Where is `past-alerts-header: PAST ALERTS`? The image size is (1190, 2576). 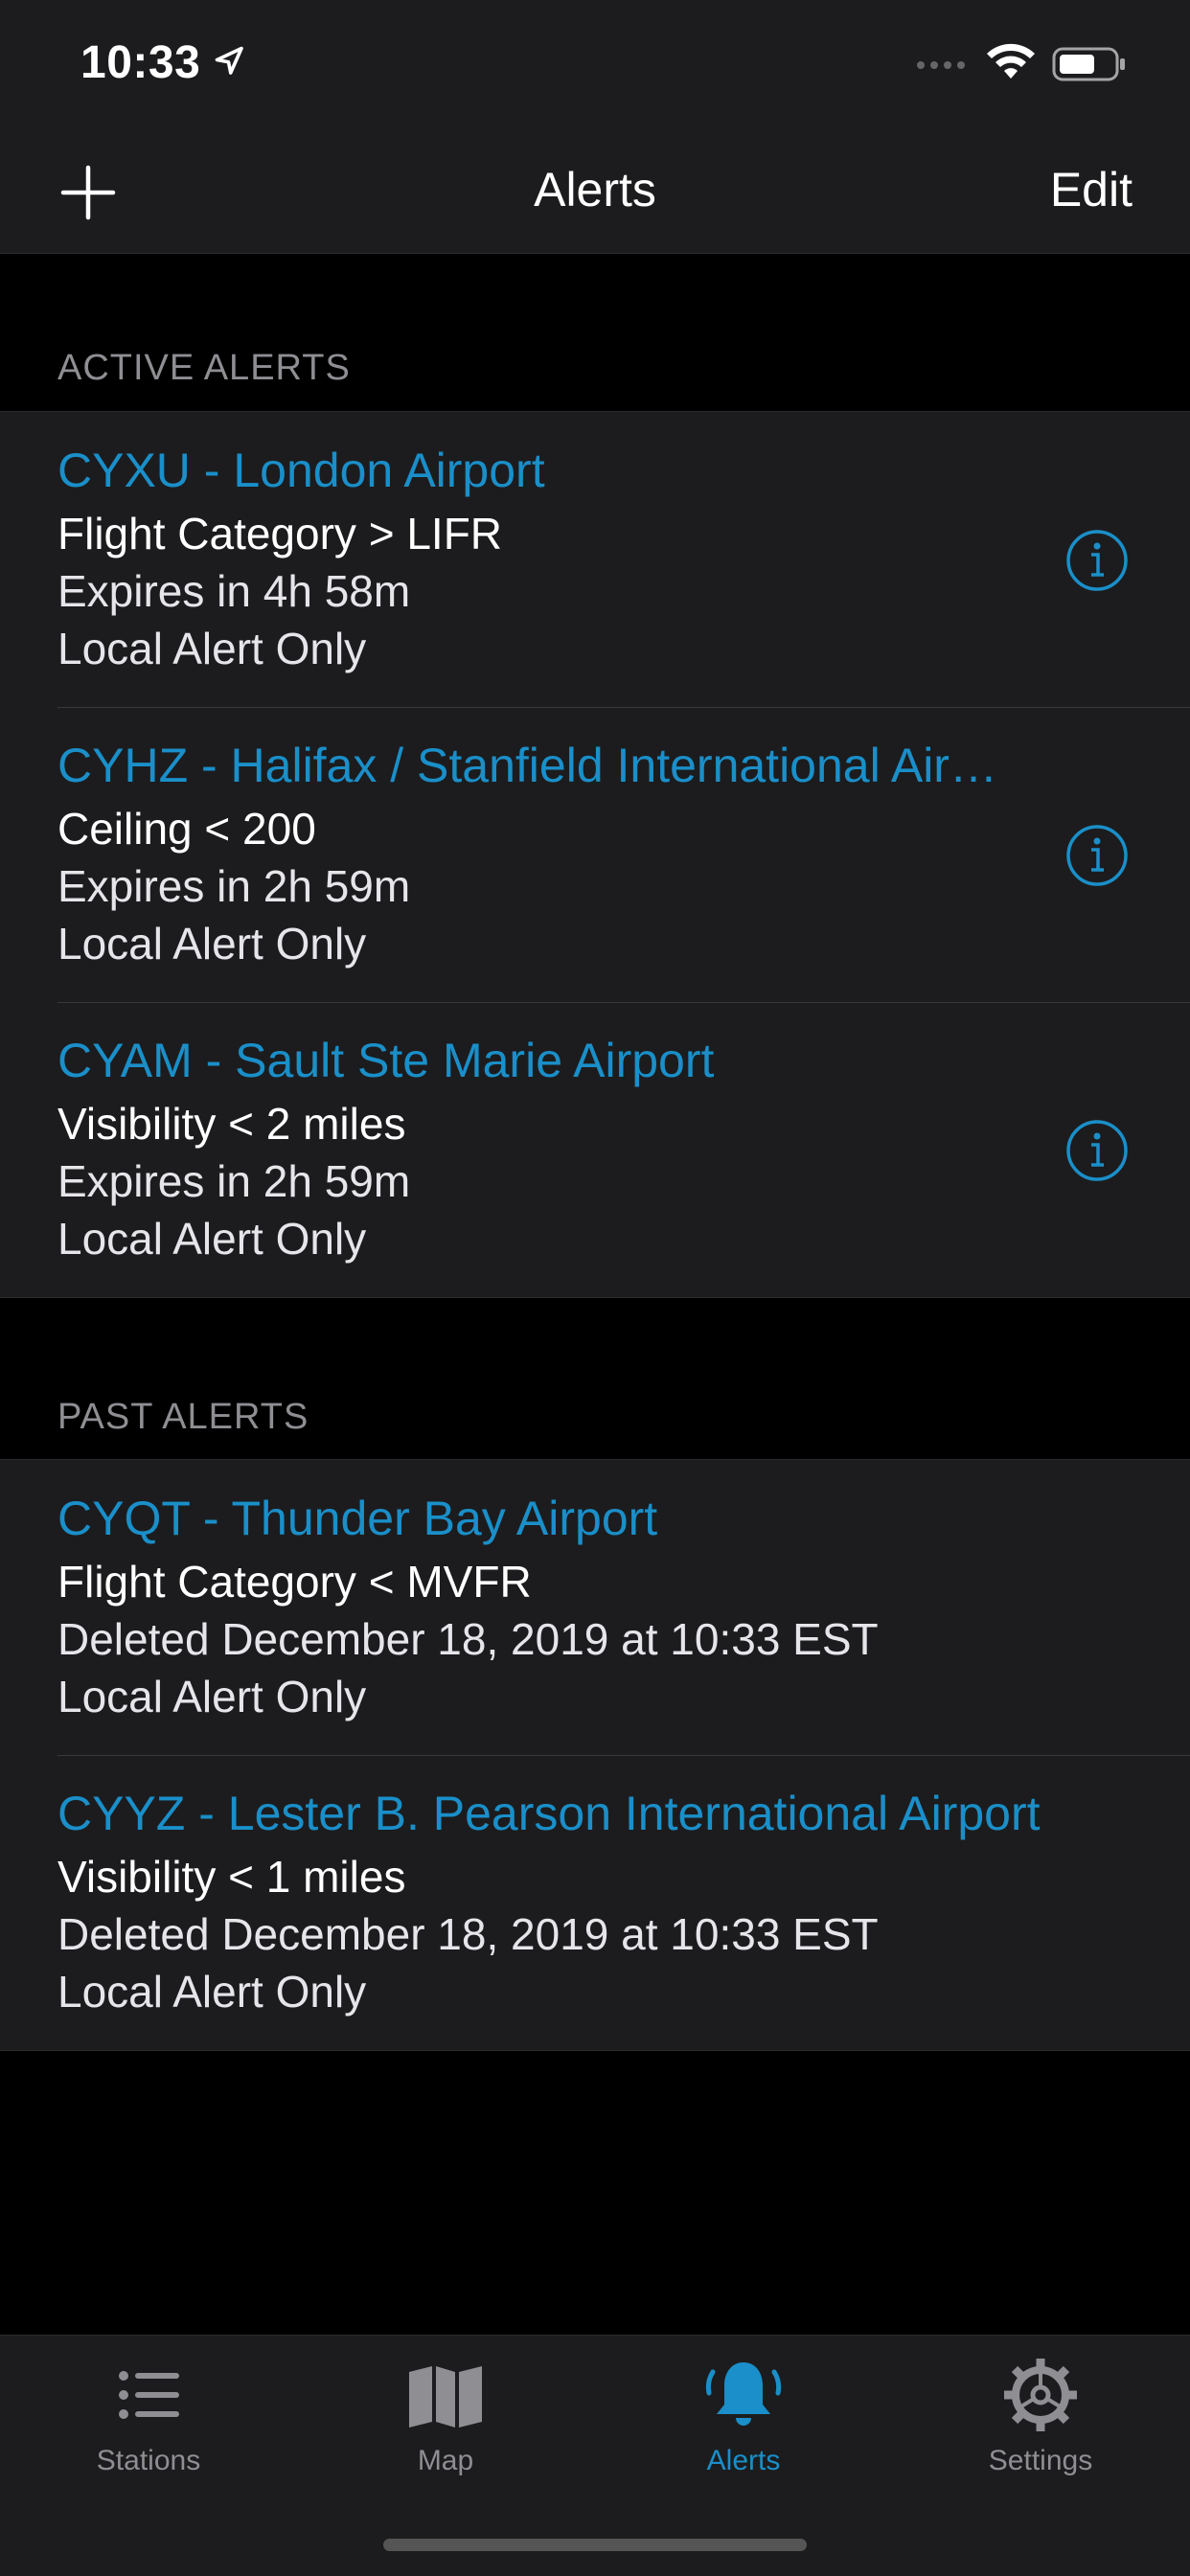
past-alerts-header: PAST ALERTS is located at coordinates (183, 1417).